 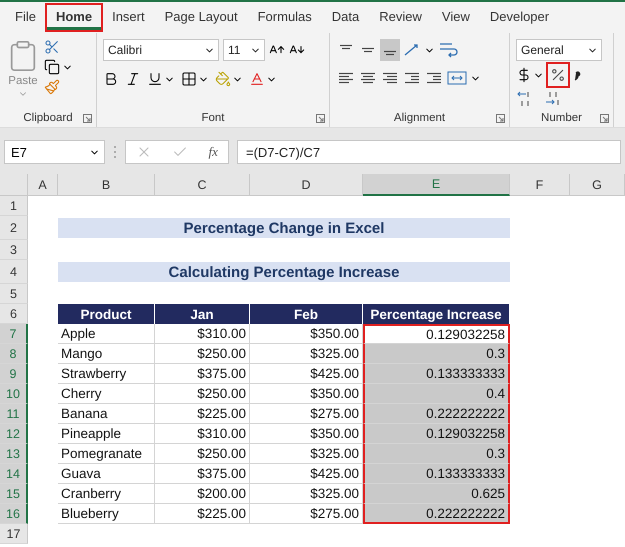 I want to click on decrease-indent-icon, so click(x=412, y=78).